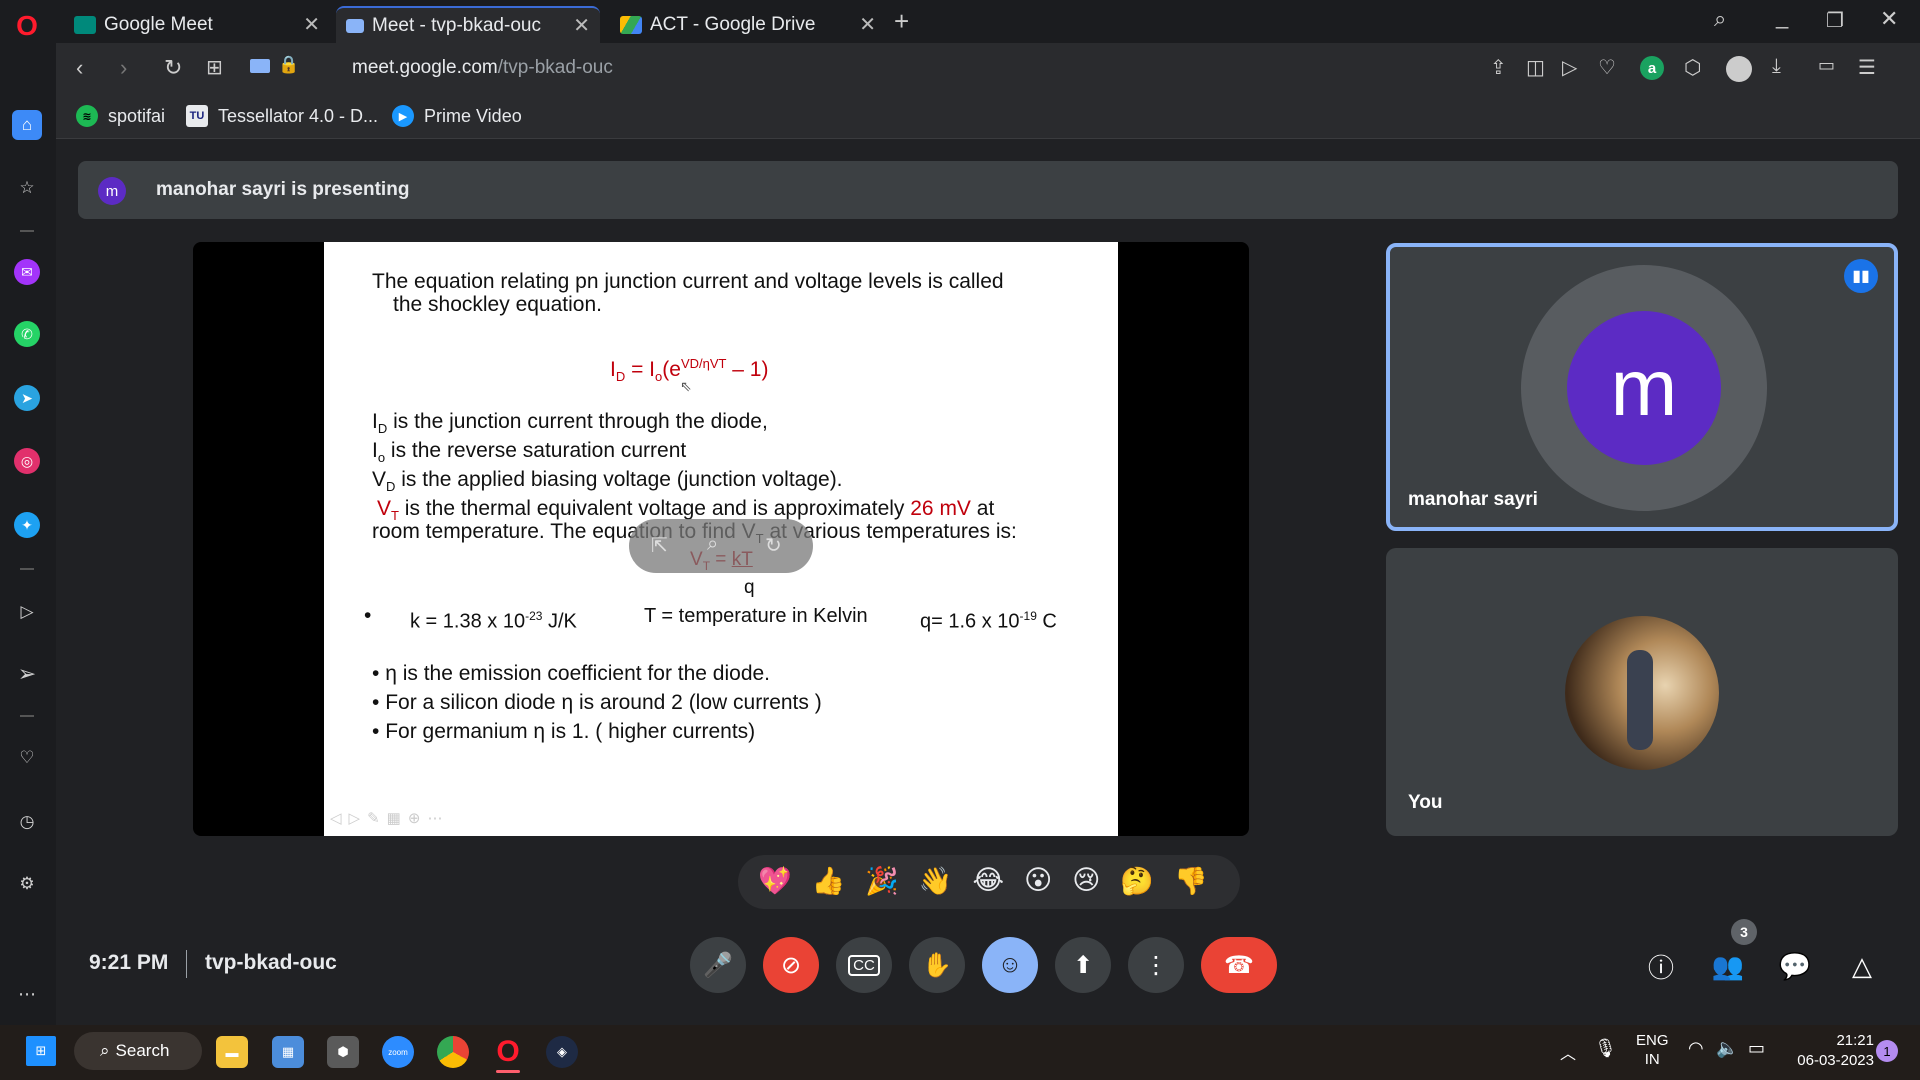 The width and height of the screenshot is (1920, 1080). I want to click on captions-button: CC, so click(864, 965).